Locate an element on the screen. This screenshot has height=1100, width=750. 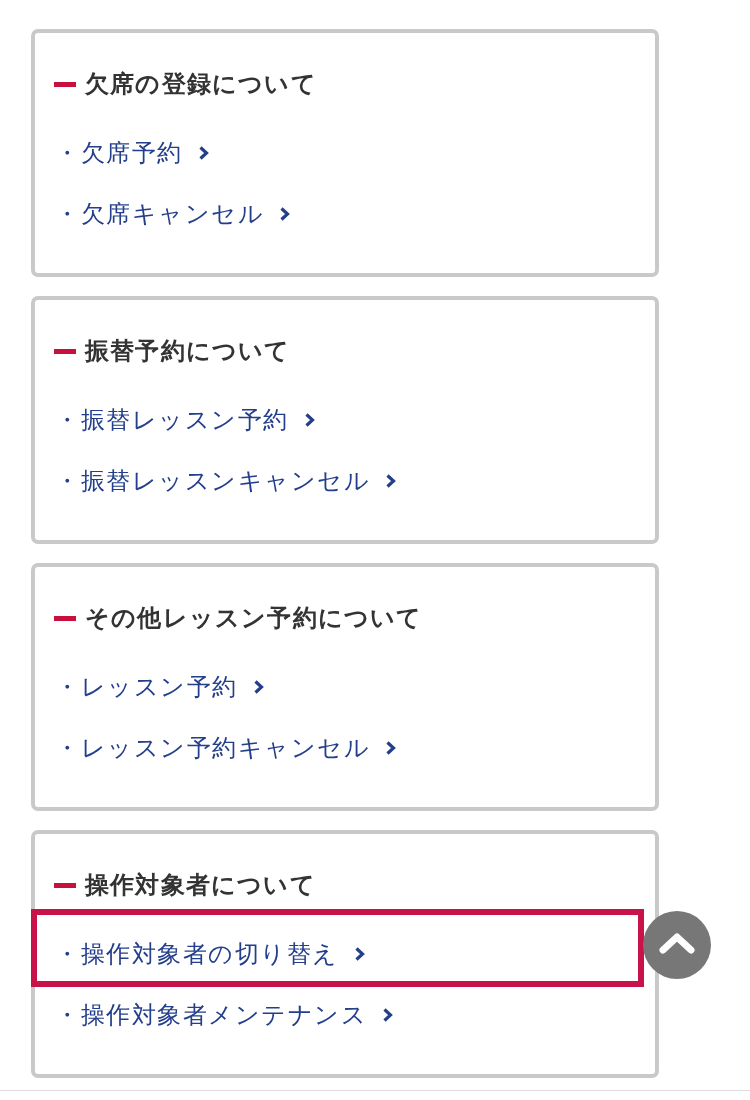
section-heading: 欠席の登録について is located at coordinates (201, 84).